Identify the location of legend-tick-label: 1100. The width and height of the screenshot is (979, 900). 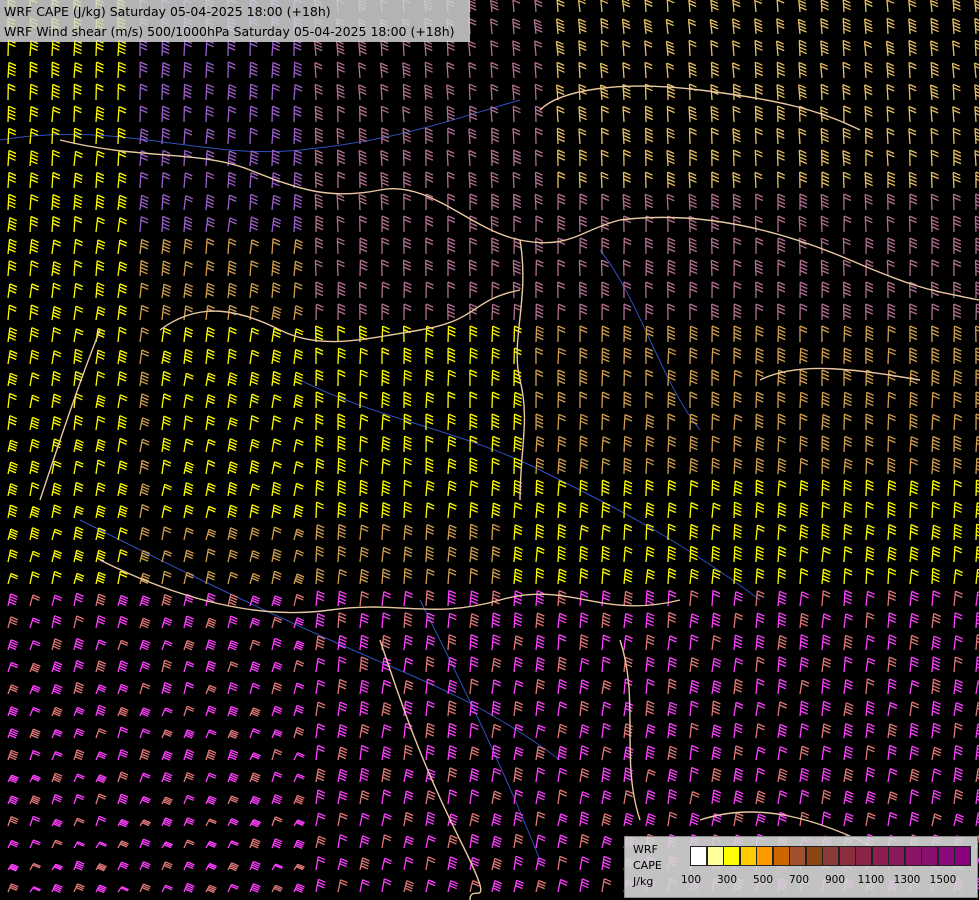
(871, 880).